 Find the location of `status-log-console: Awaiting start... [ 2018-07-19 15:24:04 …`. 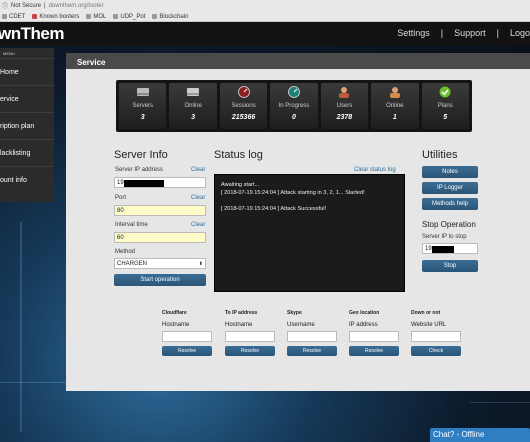

status-log-console: Awaiting start... [ 2018-07-19 15:24:04 … is located at coordinates (309, 233).